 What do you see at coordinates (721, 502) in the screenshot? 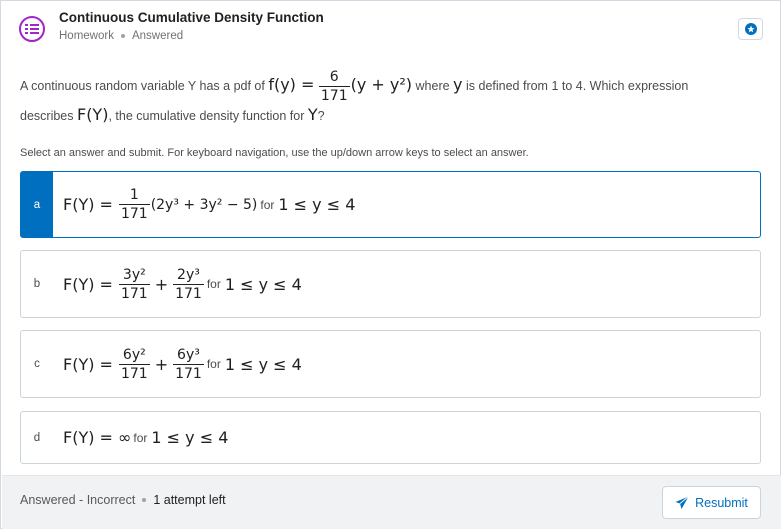
I see `resubmit-label: Resubmit` at bounding box center [721, 502].